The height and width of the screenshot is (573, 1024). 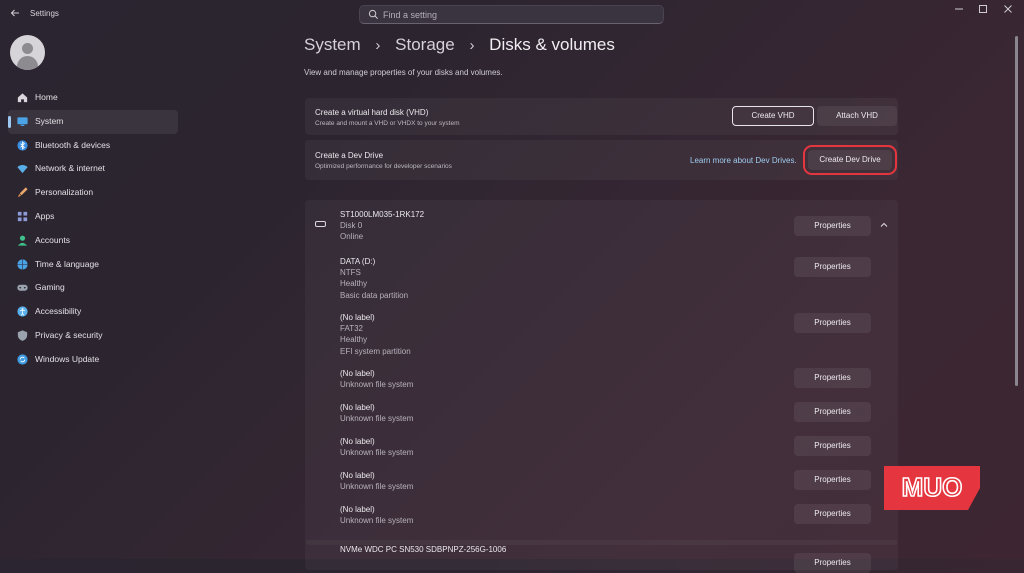 What do you see at coordinates (22, 359) in the screenshot?
I see `update-icon` at bounding box center [22, 359].